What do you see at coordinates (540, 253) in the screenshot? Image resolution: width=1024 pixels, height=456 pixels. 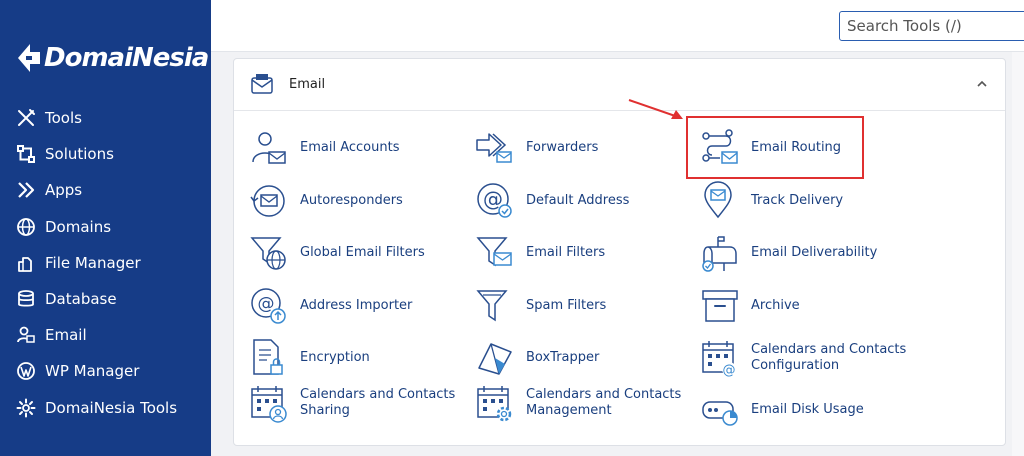 I see `tool-email-filters: Email Filters` at bounding box center [540, 253].